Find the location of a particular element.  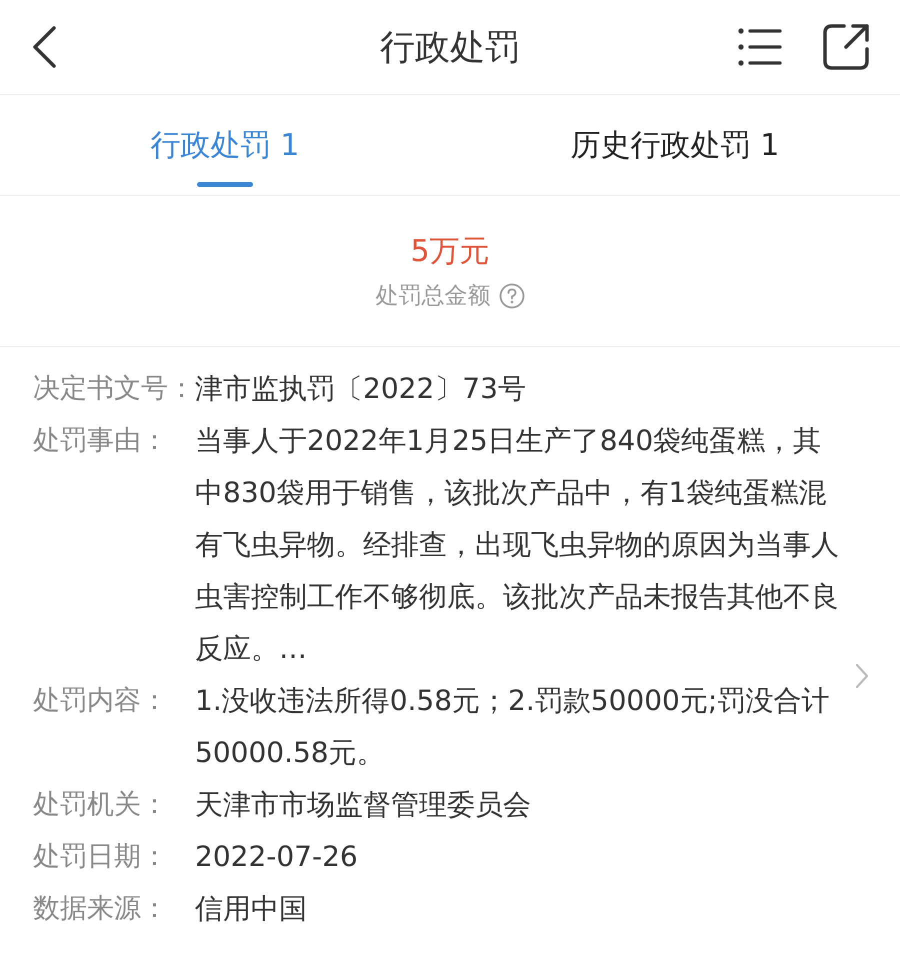

tab: 行政处罚 1 is located at coordinates (225, 145).